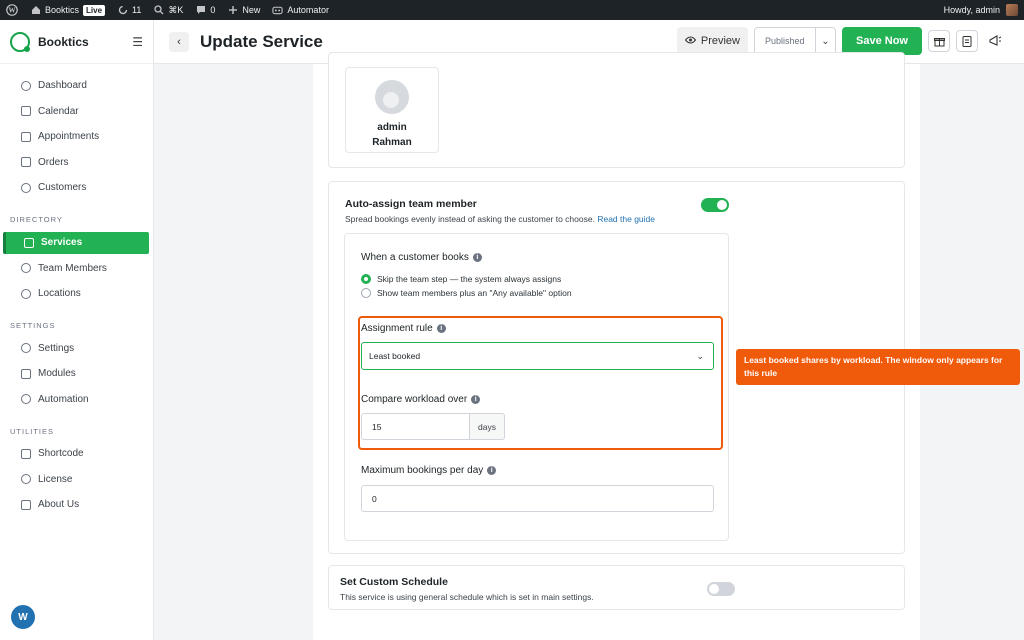 The height and width of the screenshot is (640, 1024). I want to click on schedule-title: Set Custom Schedule, so click(394, 582).